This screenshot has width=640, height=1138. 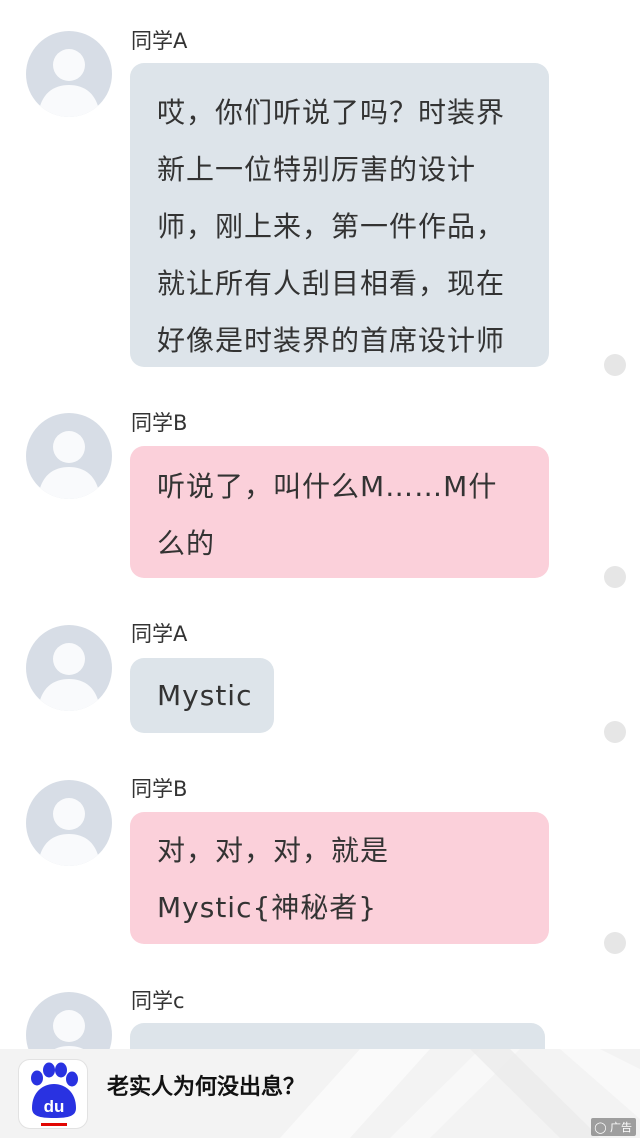 What do you see at coordinates (331, 340) in the screenshot?
I see `message-text-line: 好像是时装界的首席设计师` at bounding box center [331, 340].